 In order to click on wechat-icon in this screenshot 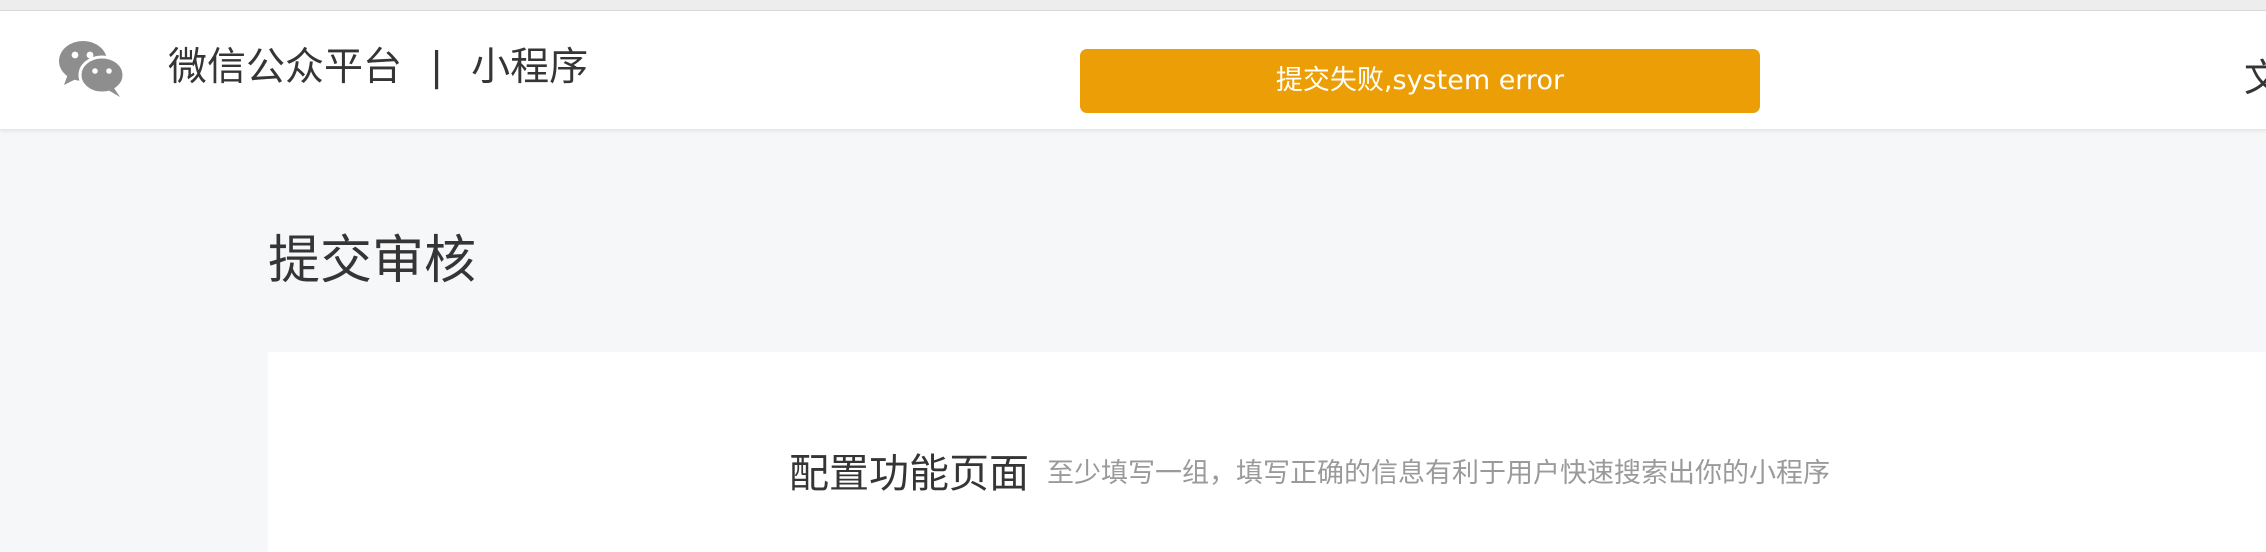, I will do `click(93, 68)`.